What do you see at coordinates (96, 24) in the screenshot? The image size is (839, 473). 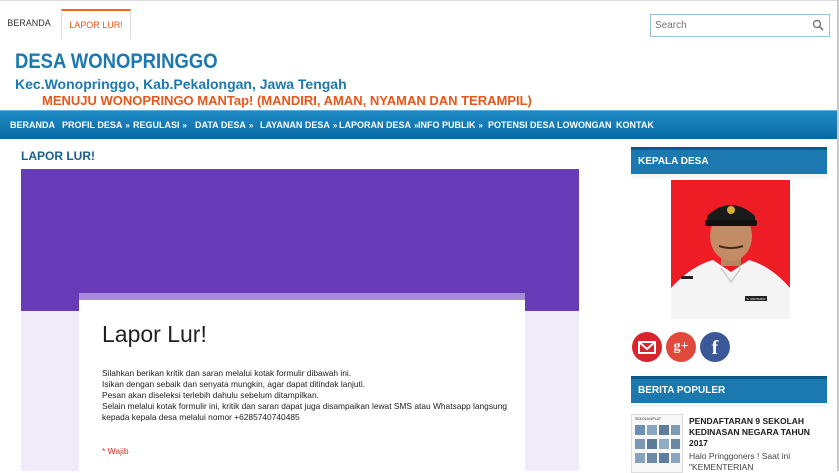 I see `top-tab-lapor-lur: LAPOR LUR!` at bounding box center [96, 24].